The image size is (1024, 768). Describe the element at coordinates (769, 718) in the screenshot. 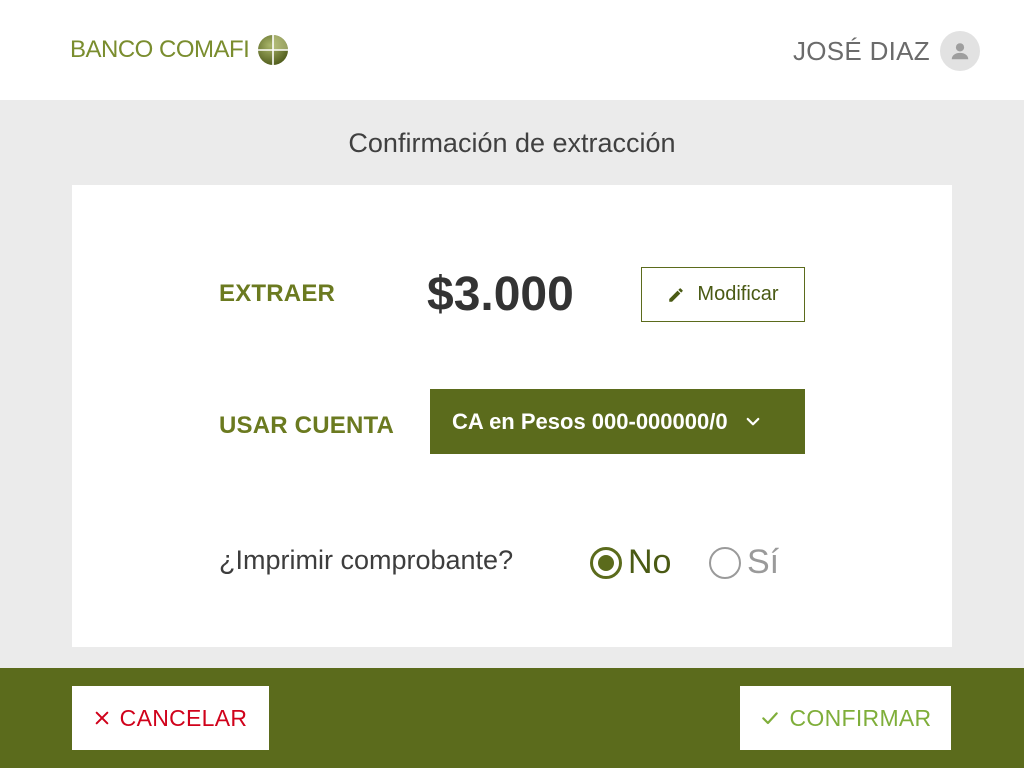

I see `check-icon` at that location.